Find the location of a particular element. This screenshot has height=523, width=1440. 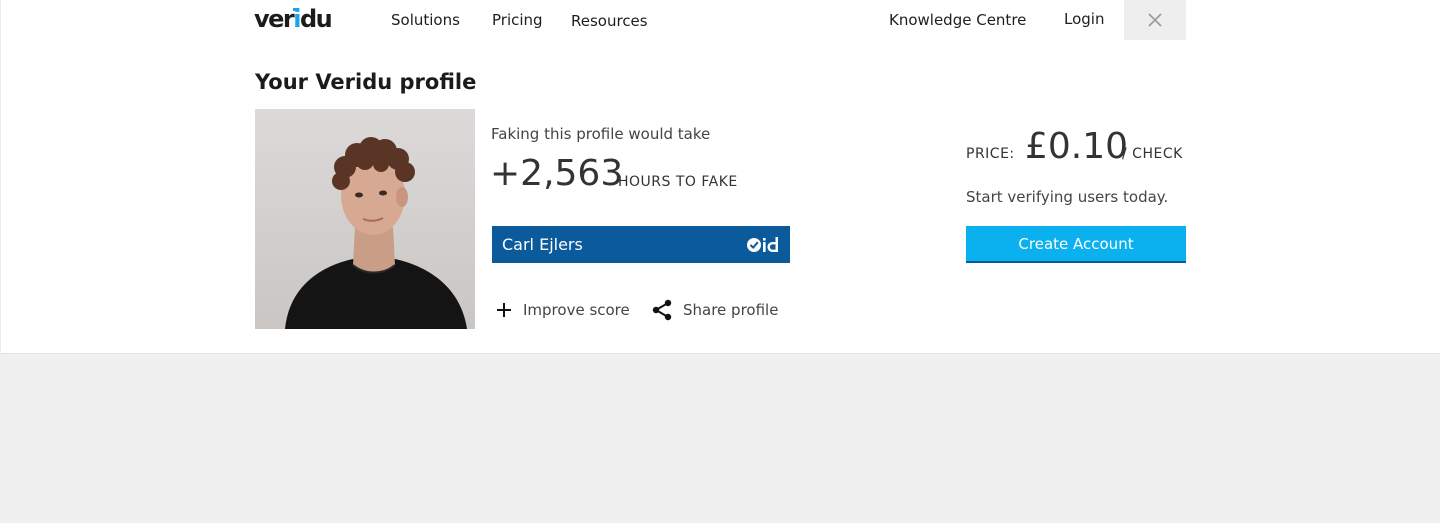

logo-accent: i is located at coordinates (297, 19).